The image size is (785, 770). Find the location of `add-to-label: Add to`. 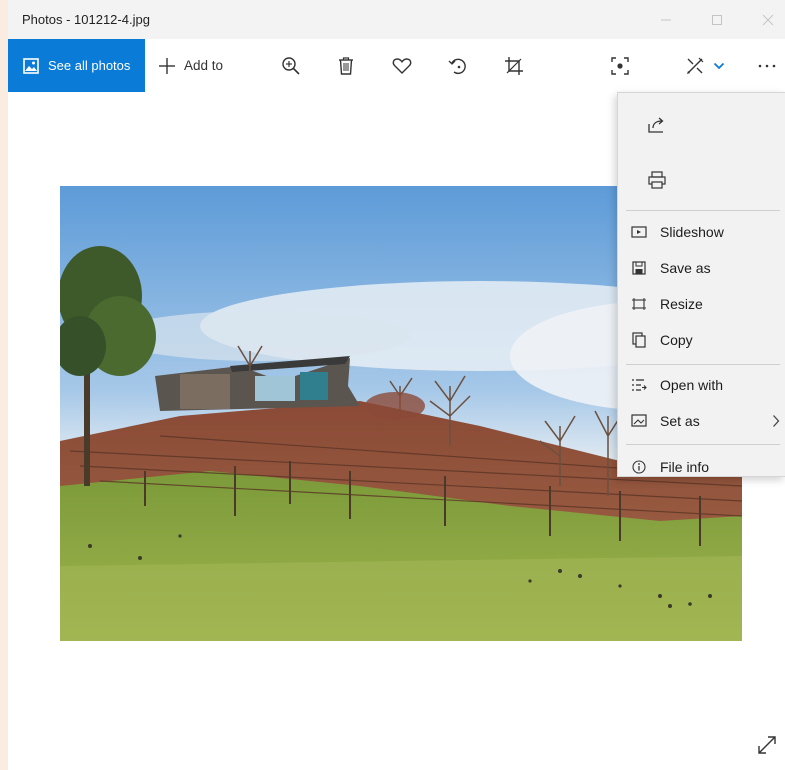

add-to-label: Add to is located at coordinates (204, 65).